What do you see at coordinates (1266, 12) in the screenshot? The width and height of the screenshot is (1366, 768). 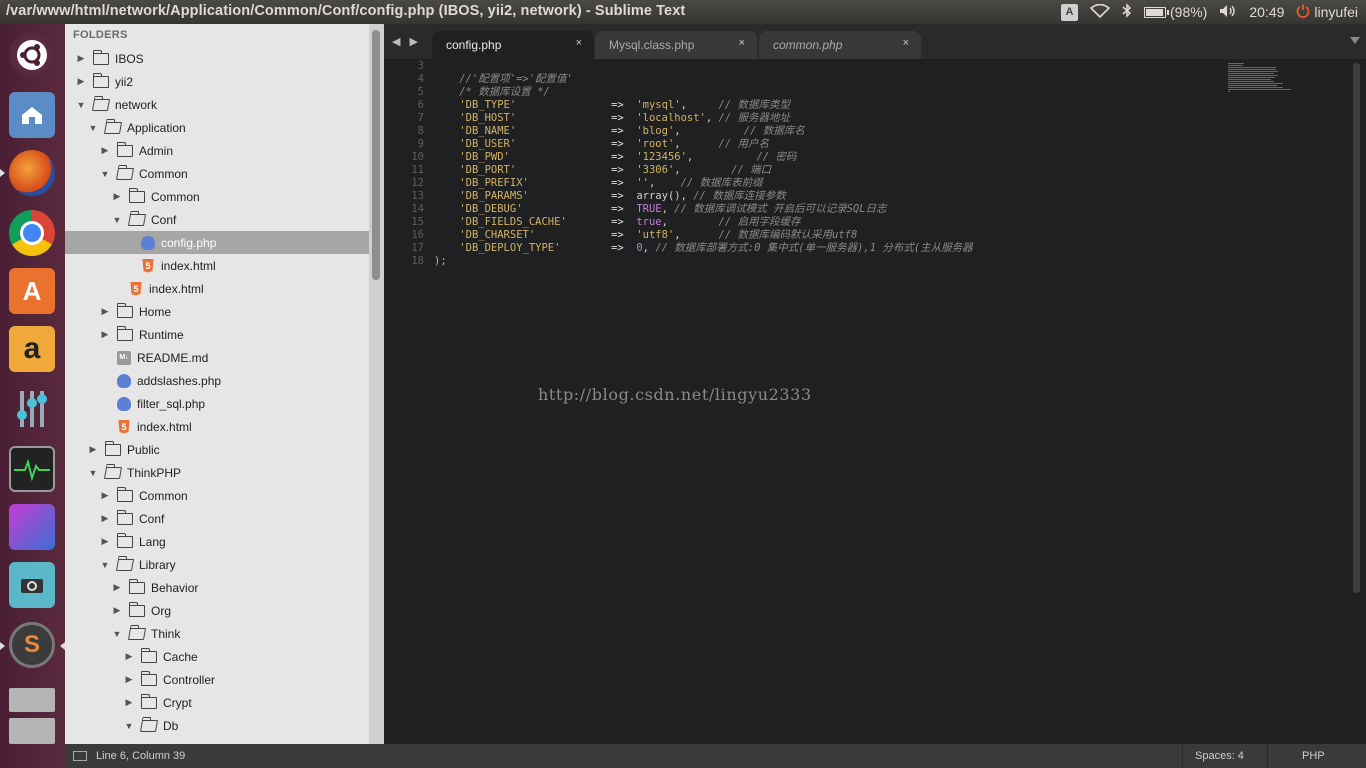 I see `clock: 20:49` at bounding box center [1266, 12].